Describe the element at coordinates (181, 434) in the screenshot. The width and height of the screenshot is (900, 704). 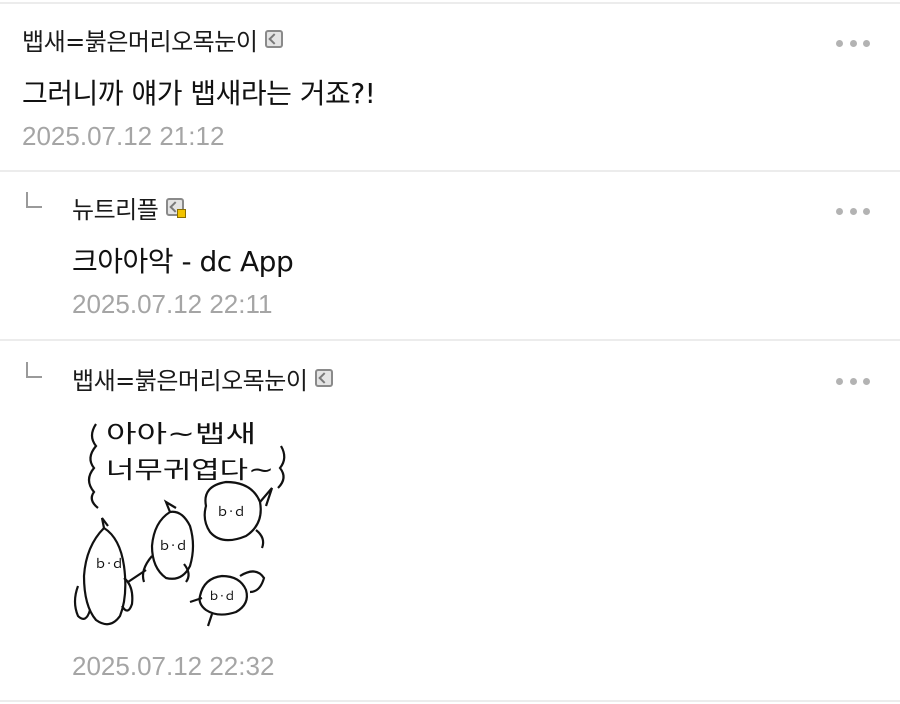
I see `dccon-text-line1: 아아~뱁새` at that location.